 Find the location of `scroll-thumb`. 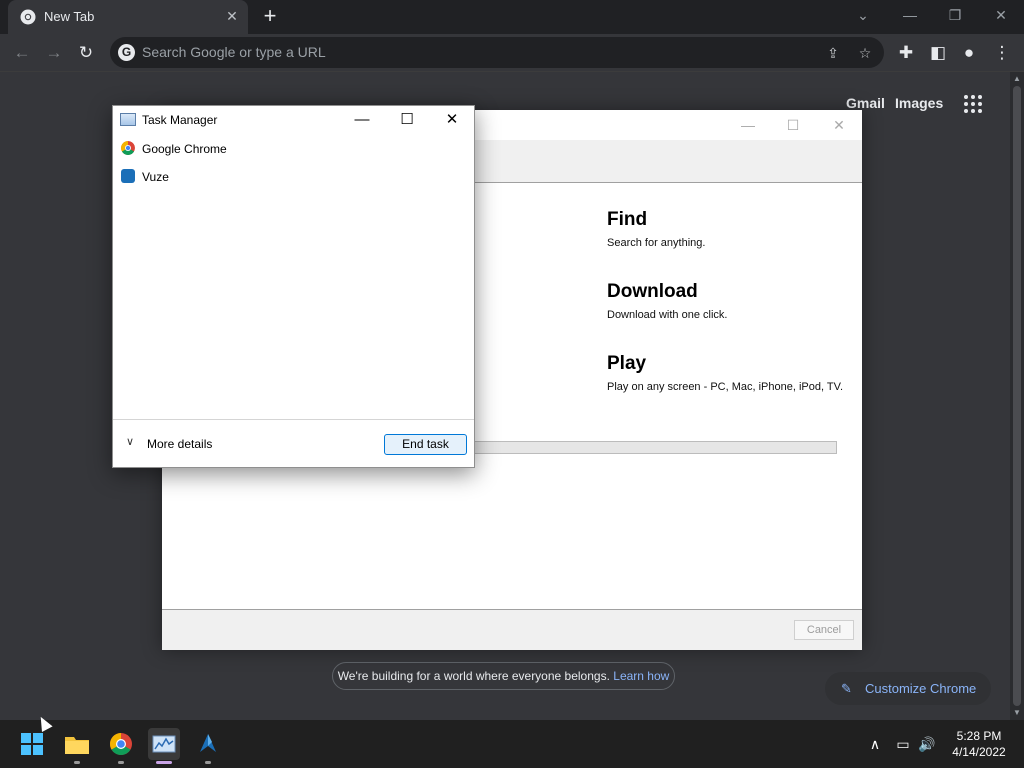

scroll-thumb is located at coordinates (1017, 396).